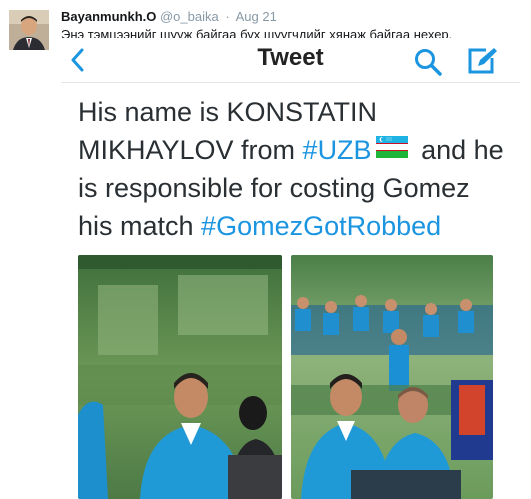  What do you see at coordinates (321, 225) in the screenshot?
I see `hashtag-gomezgotrobbed: #GomezGotRobbed` at bounding box center [321, 225].